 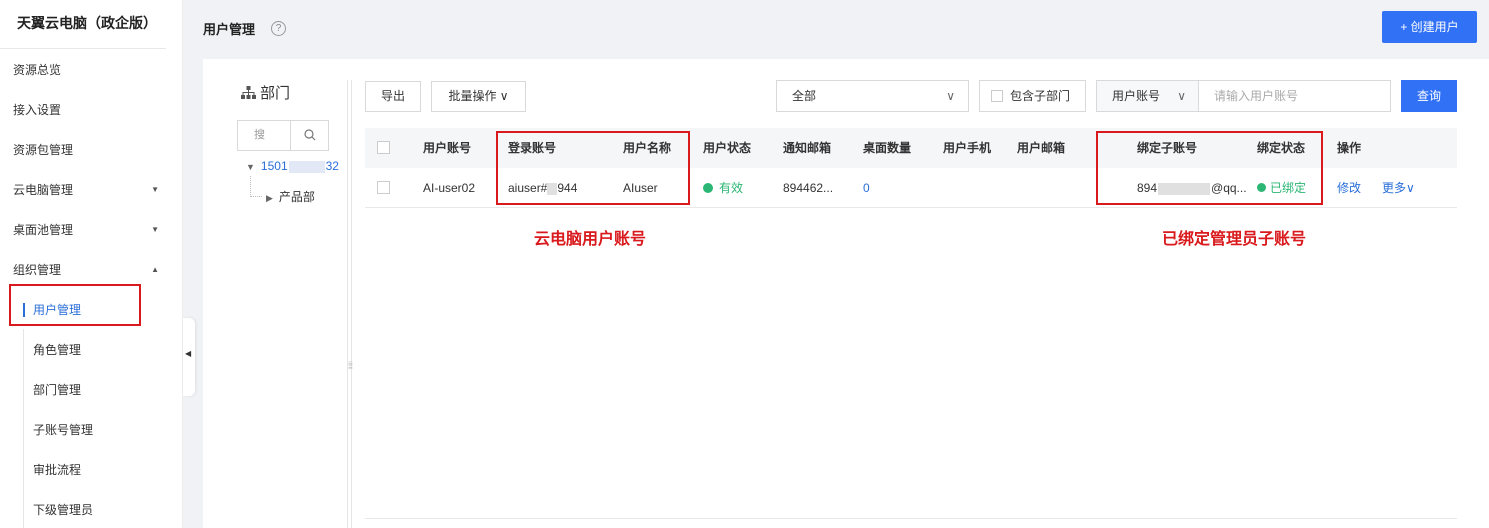 I want to click on account-search-input: 请输入用户账号, so click(x=1294, y=96).